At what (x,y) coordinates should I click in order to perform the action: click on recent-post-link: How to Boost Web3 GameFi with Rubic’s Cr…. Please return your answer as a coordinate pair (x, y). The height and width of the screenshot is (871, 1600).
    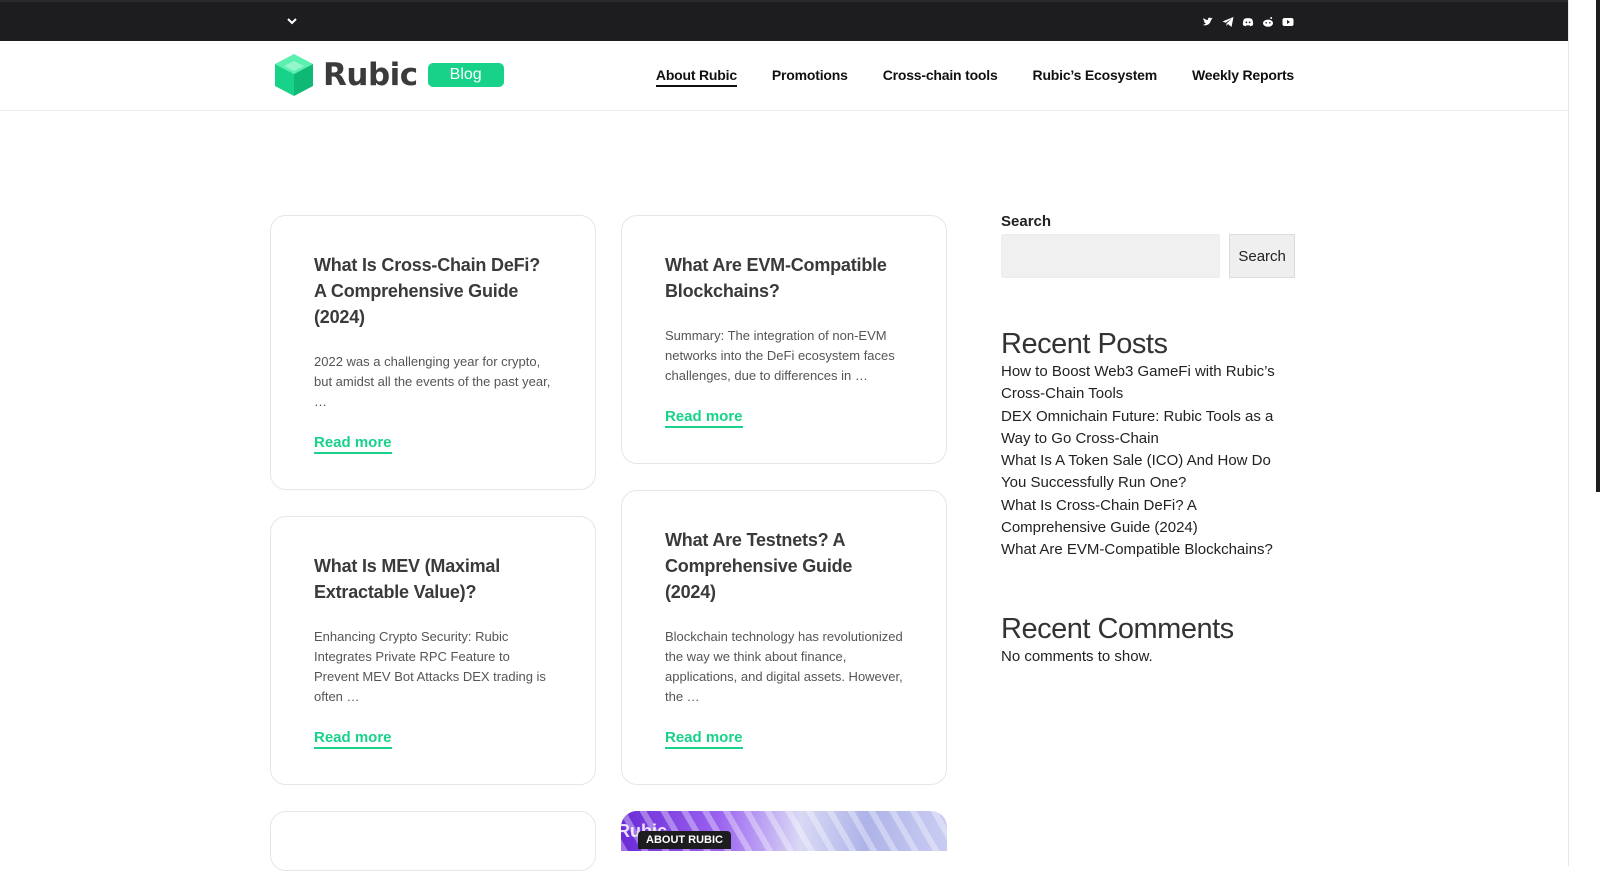
    Looking at the image, I should click on (1148, 383).